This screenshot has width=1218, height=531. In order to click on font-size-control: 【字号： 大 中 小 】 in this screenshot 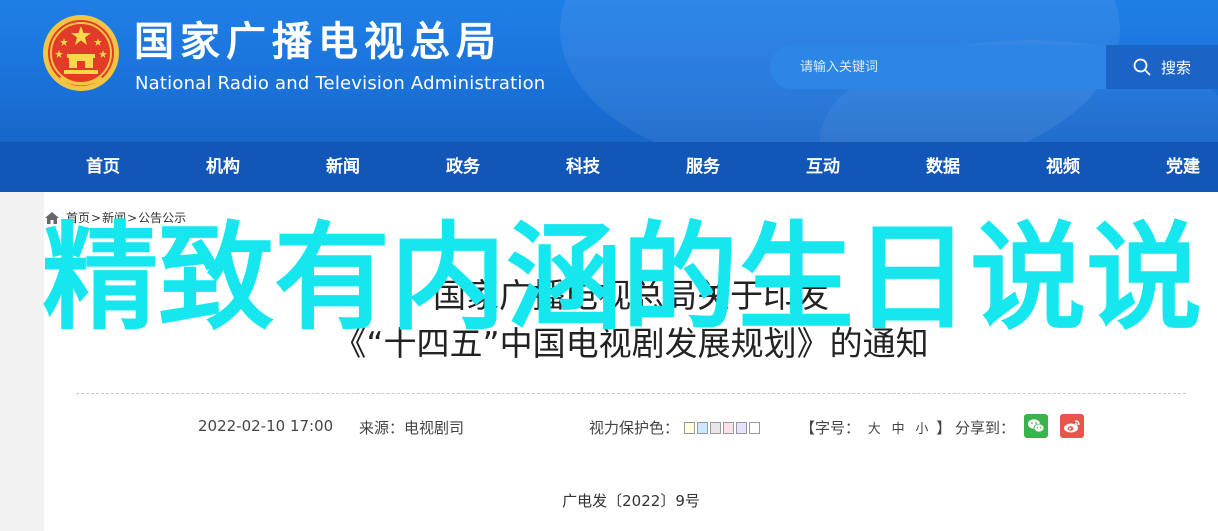, I will do `click(875, 427)`.